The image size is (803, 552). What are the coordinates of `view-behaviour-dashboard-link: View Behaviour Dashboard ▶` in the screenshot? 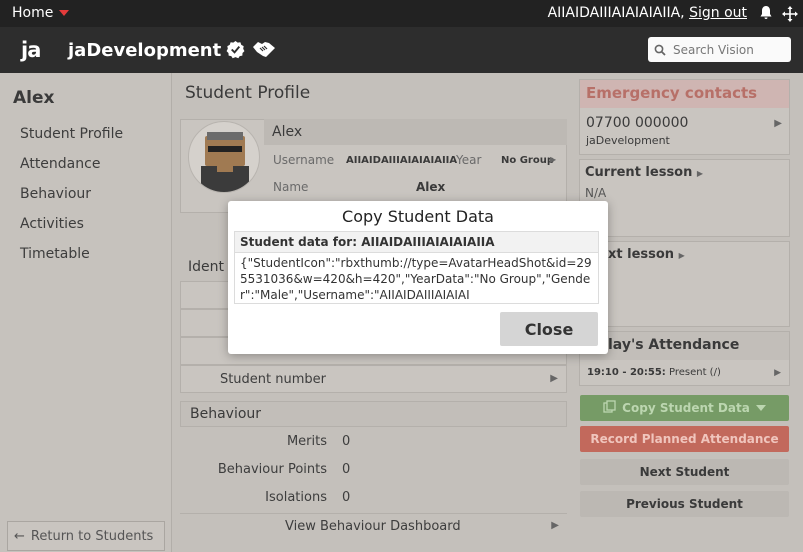 It's located at (373, 526).